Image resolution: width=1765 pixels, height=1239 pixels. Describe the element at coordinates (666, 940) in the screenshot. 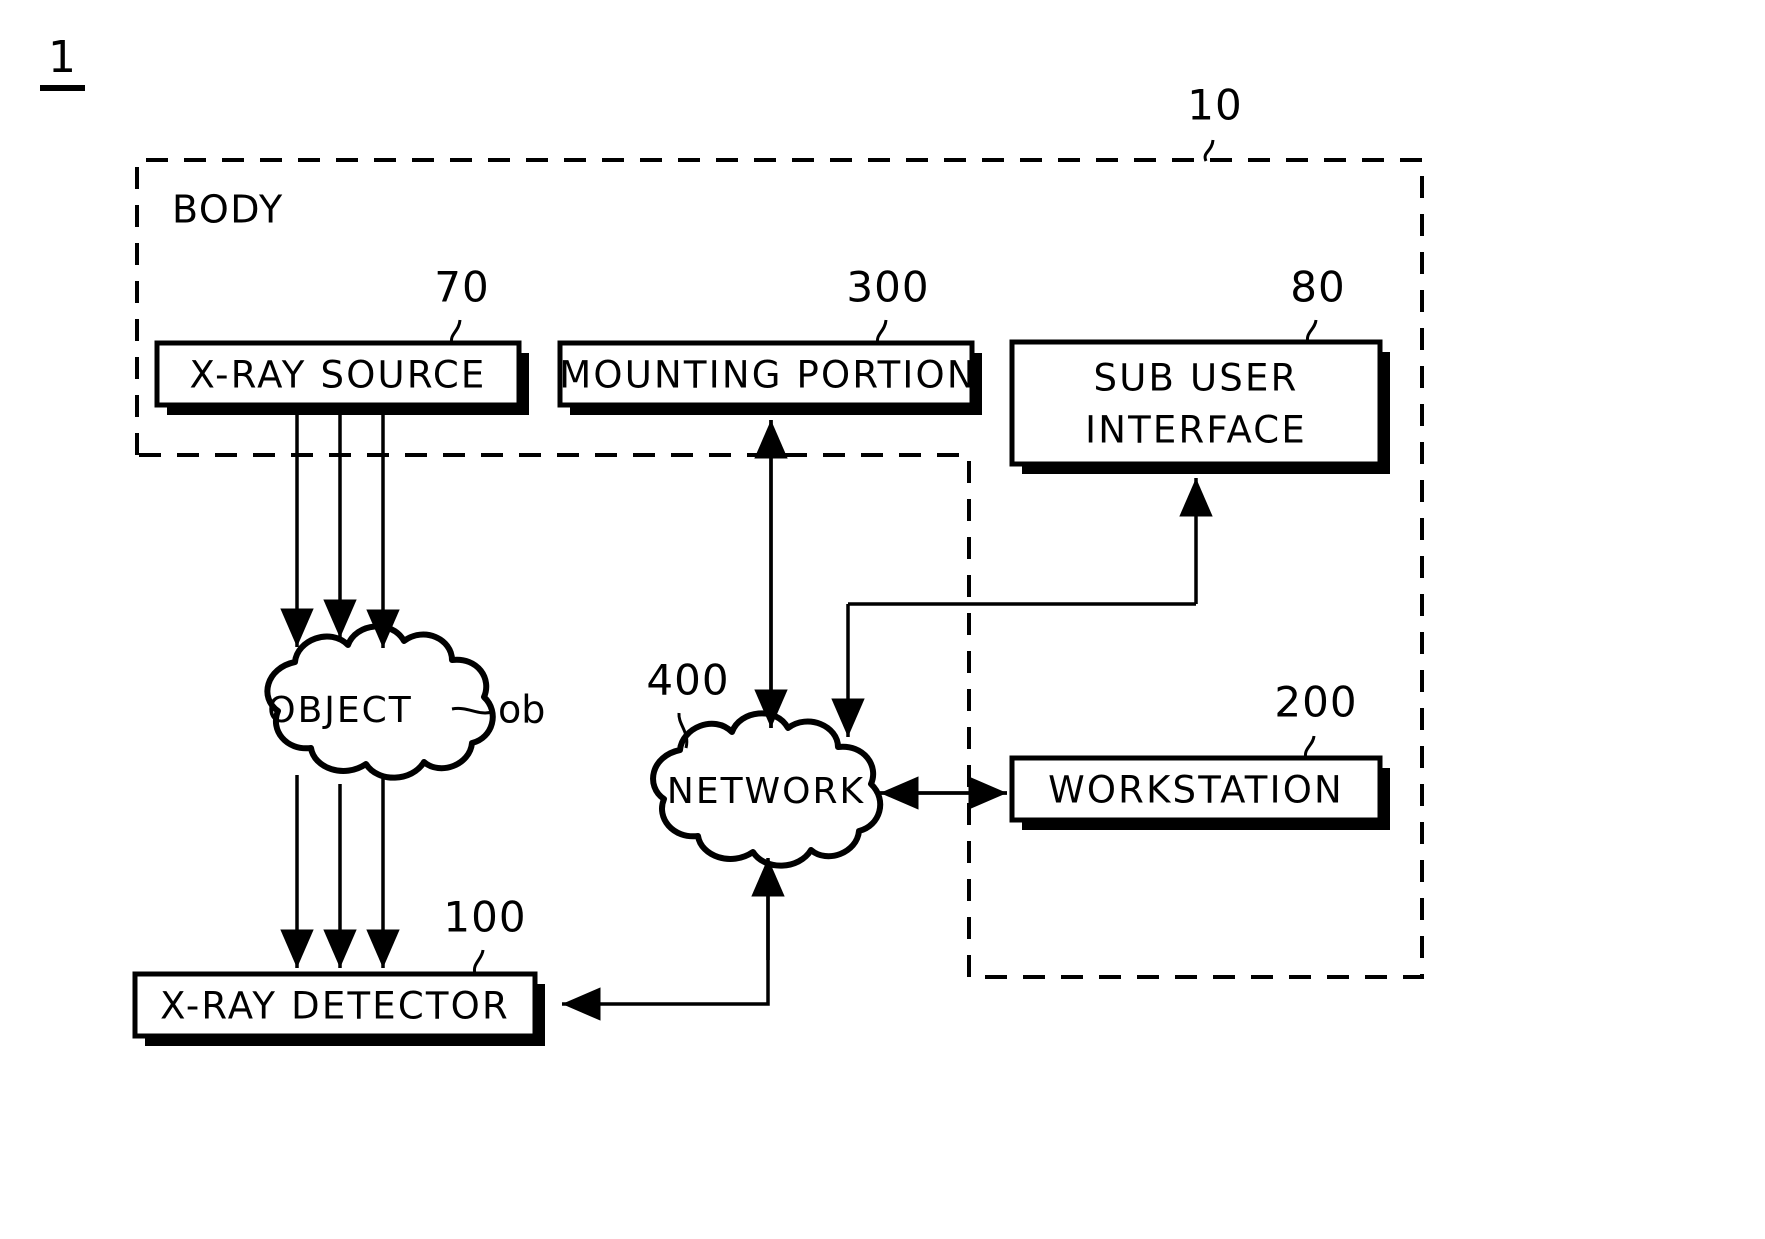

I see `link-network-to-xray-detector` at that location.